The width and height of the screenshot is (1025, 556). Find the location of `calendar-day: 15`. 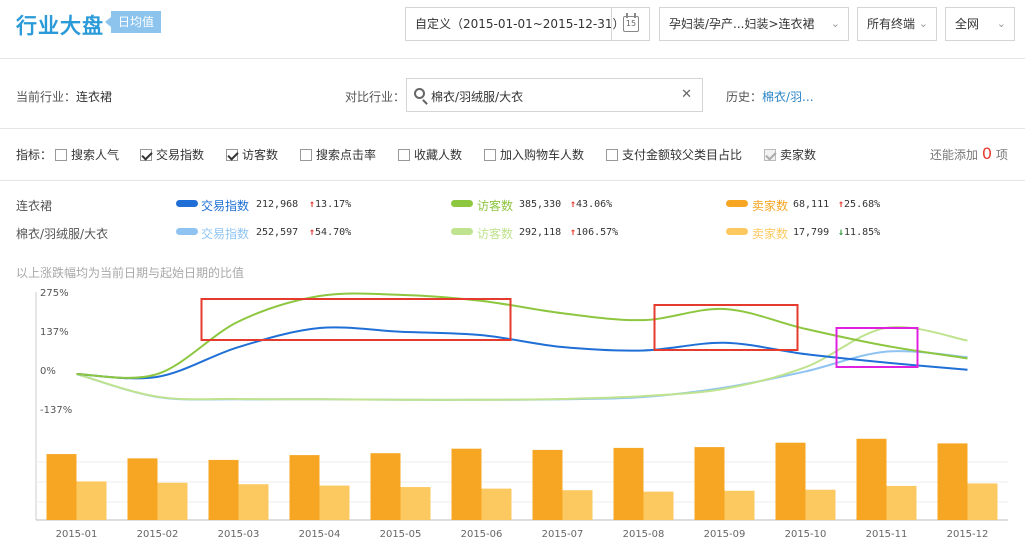

calendar-day: 15 is located at coordinates (631, 22).